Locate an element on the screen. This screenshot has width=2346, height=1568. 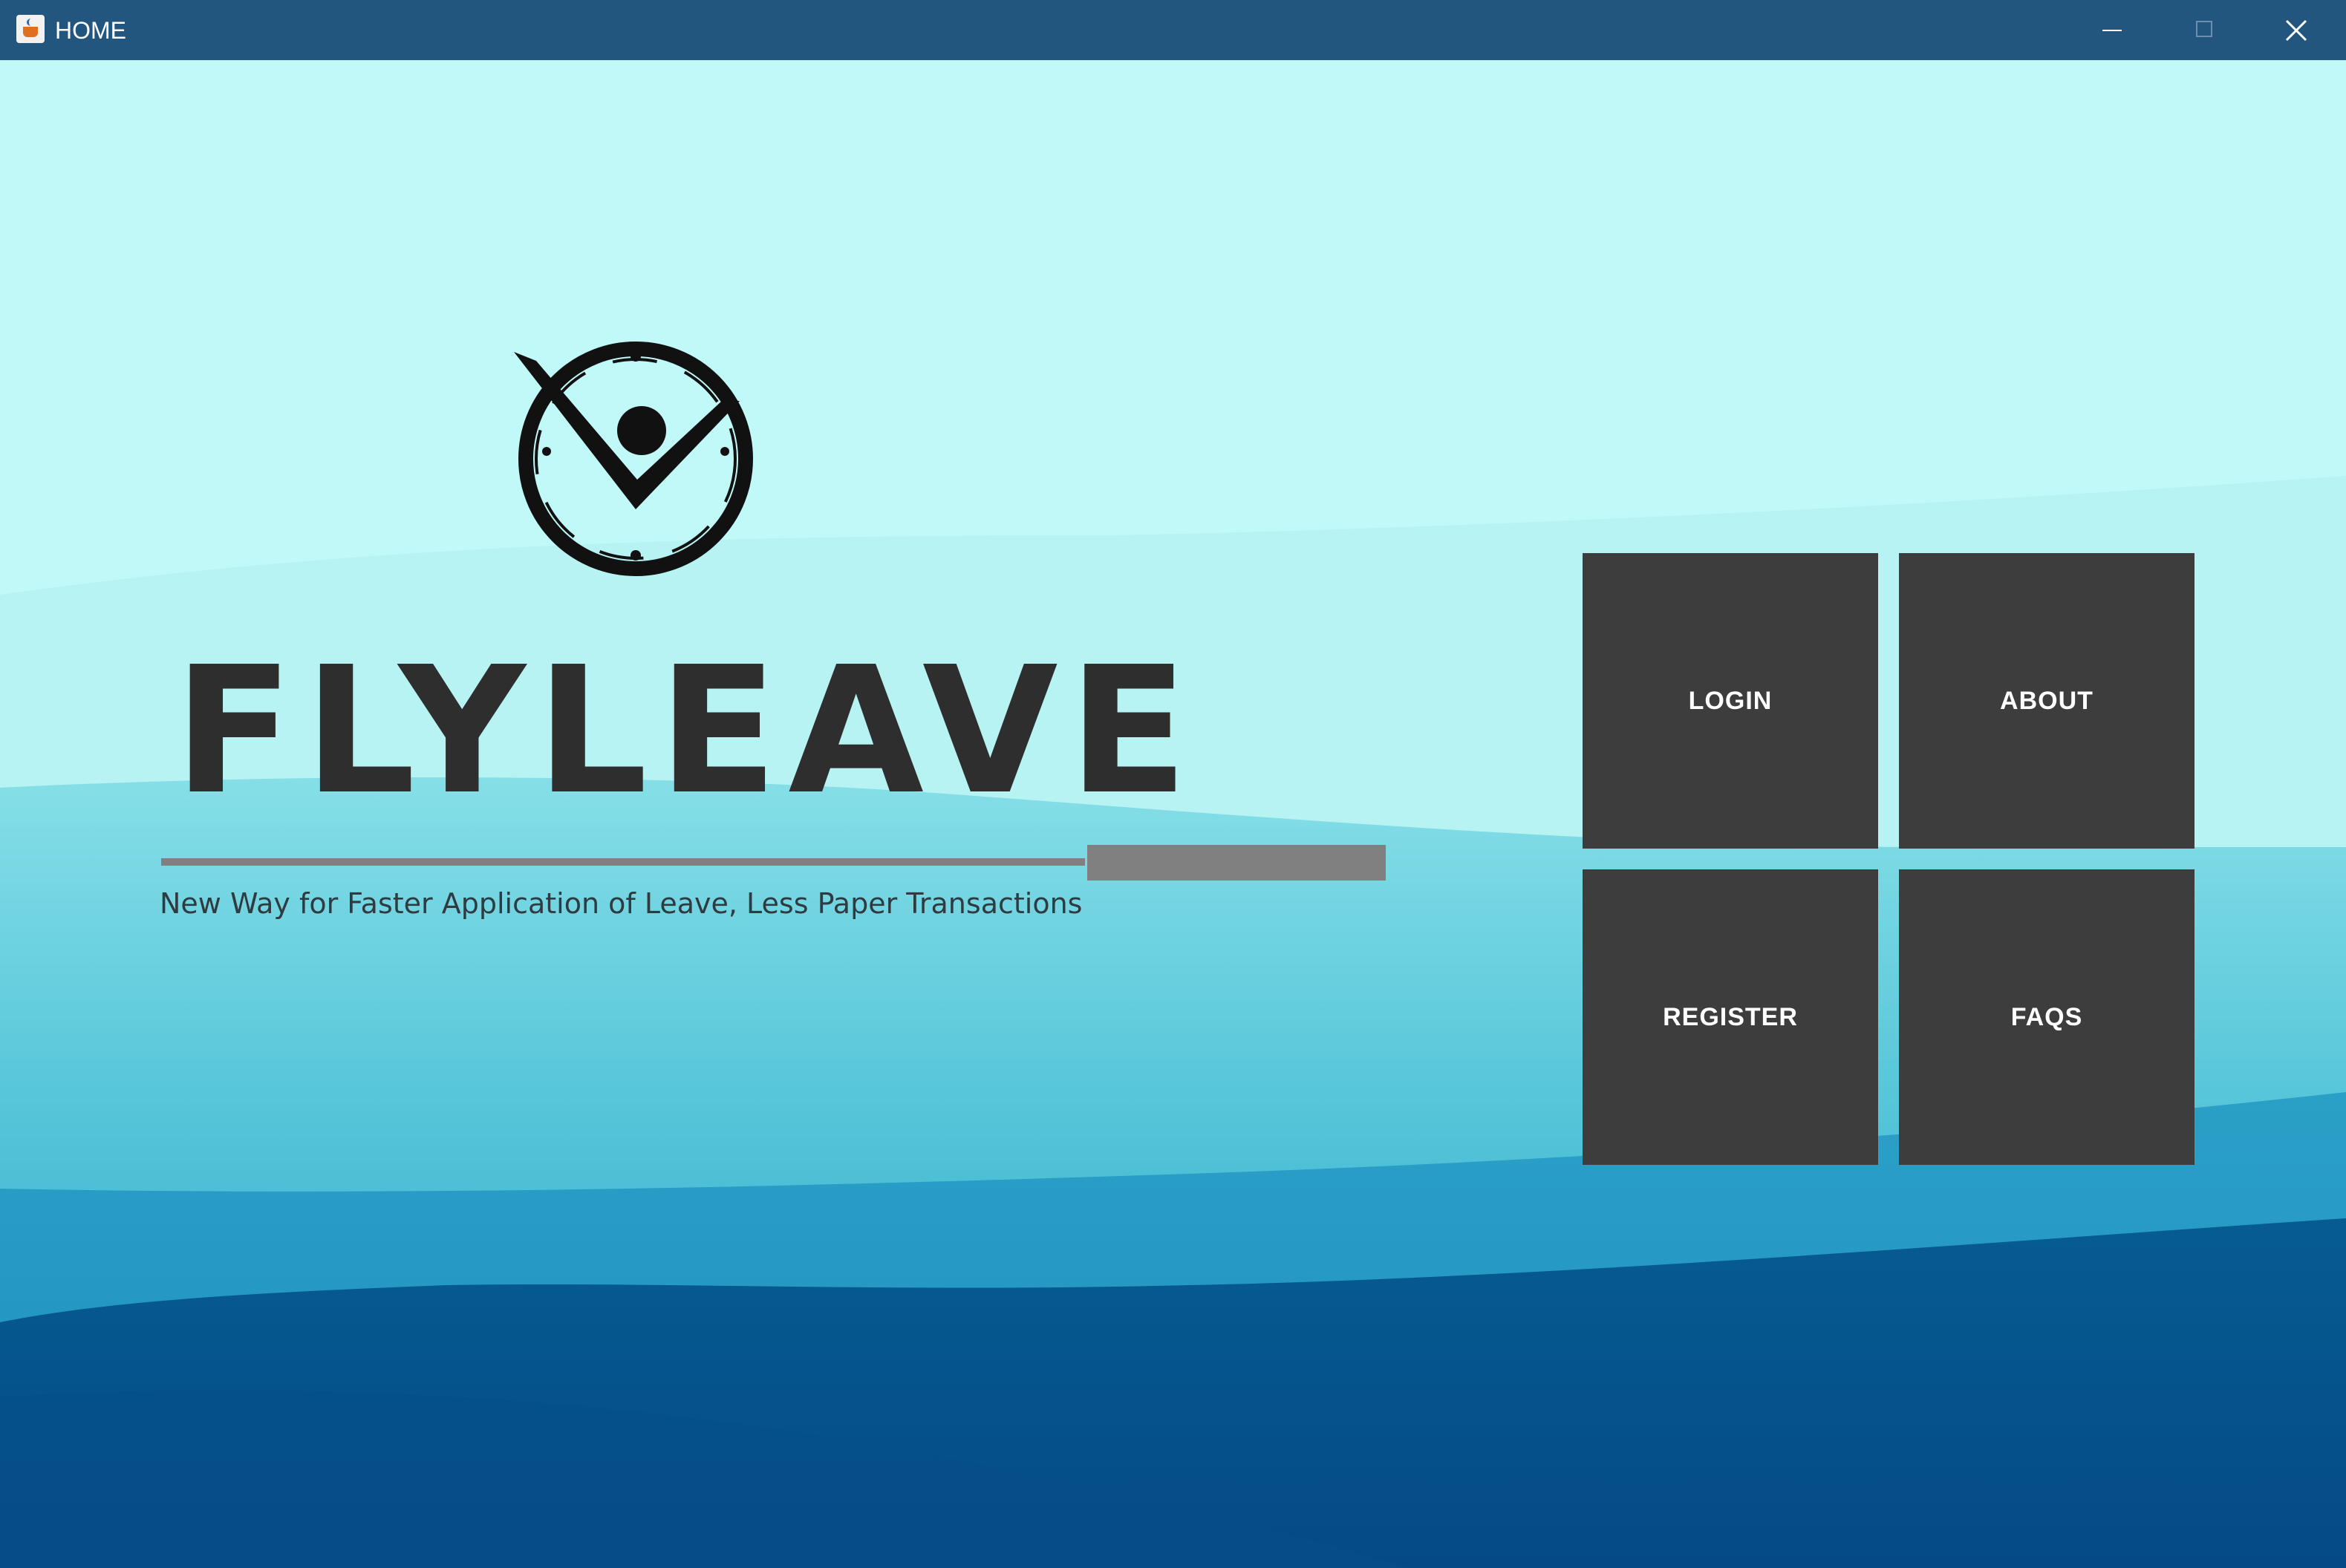
window-title: HOME is located at coordinates (90, 30).